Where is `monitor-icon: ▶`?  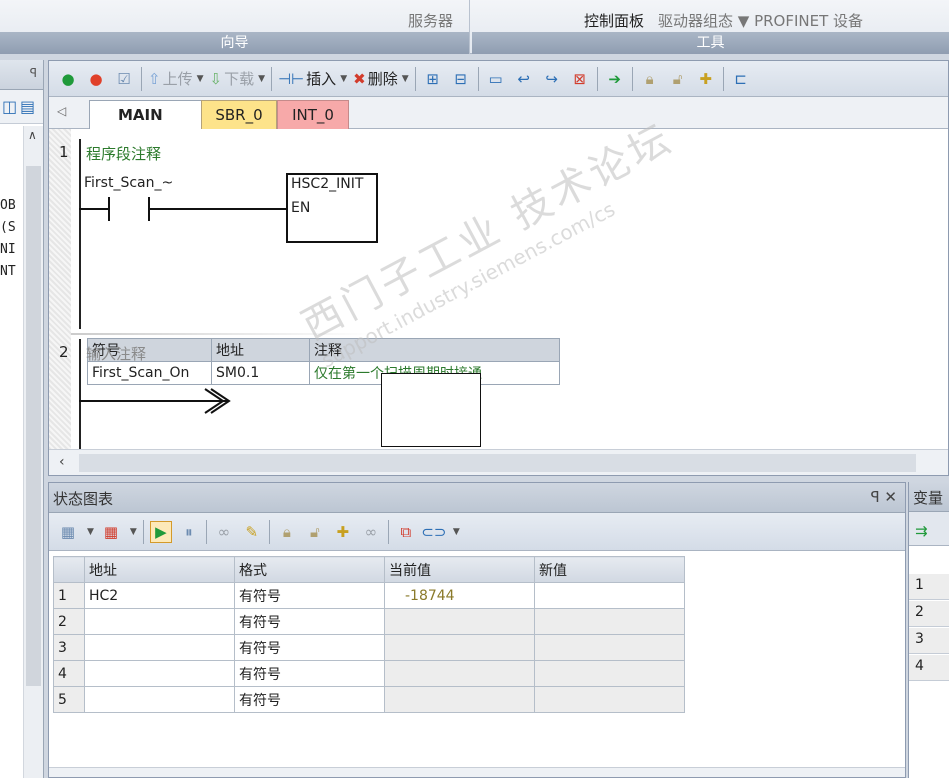 monitor-icon: ▶ is located at coordinates (160, 531).